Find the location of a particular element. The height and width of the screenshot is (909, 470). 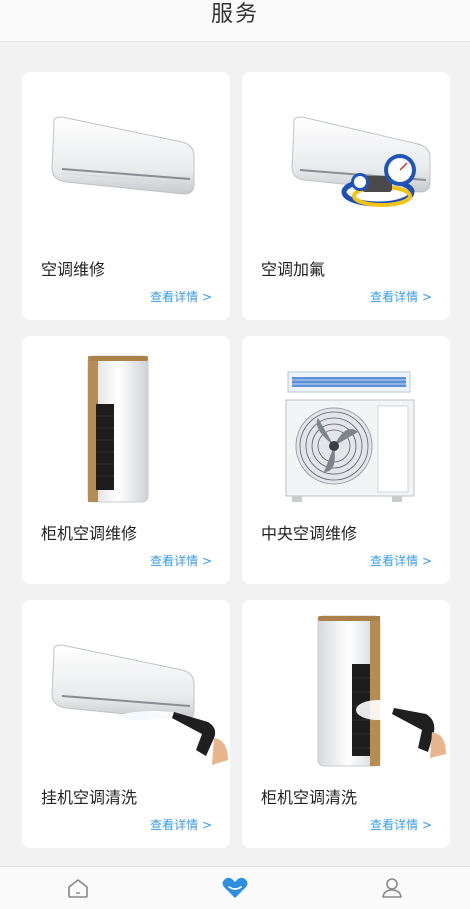

tab-home is located at coordinates (78, 888).